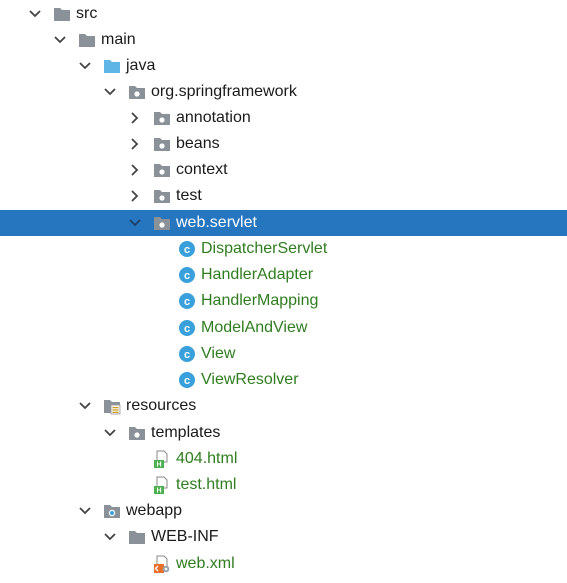 Image resolution: width=567 pixels, height=583 pixels. What do you see at coordinates (213, 117) in the screenshot?
I see `tree-node-label: annotation` at bounding box center [213, 117].